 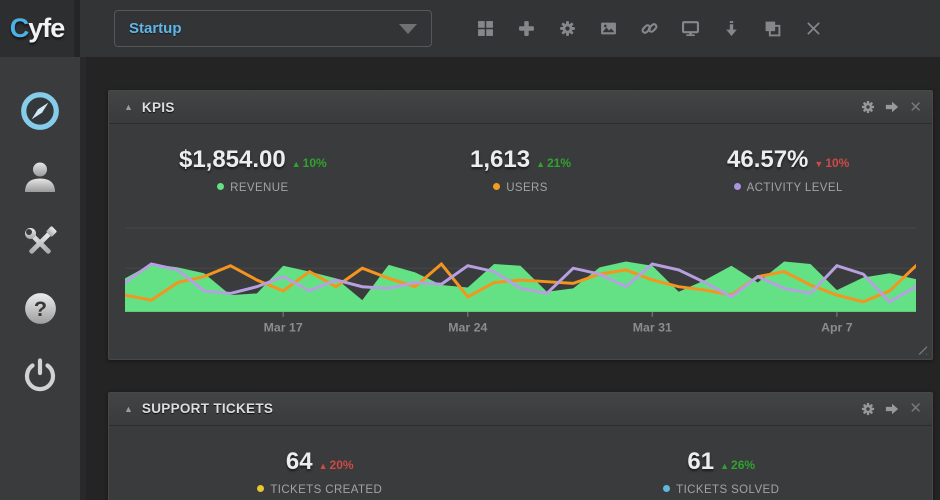 I want to click on cyfe-logo: Cyfe, so click(x=37, y=28).